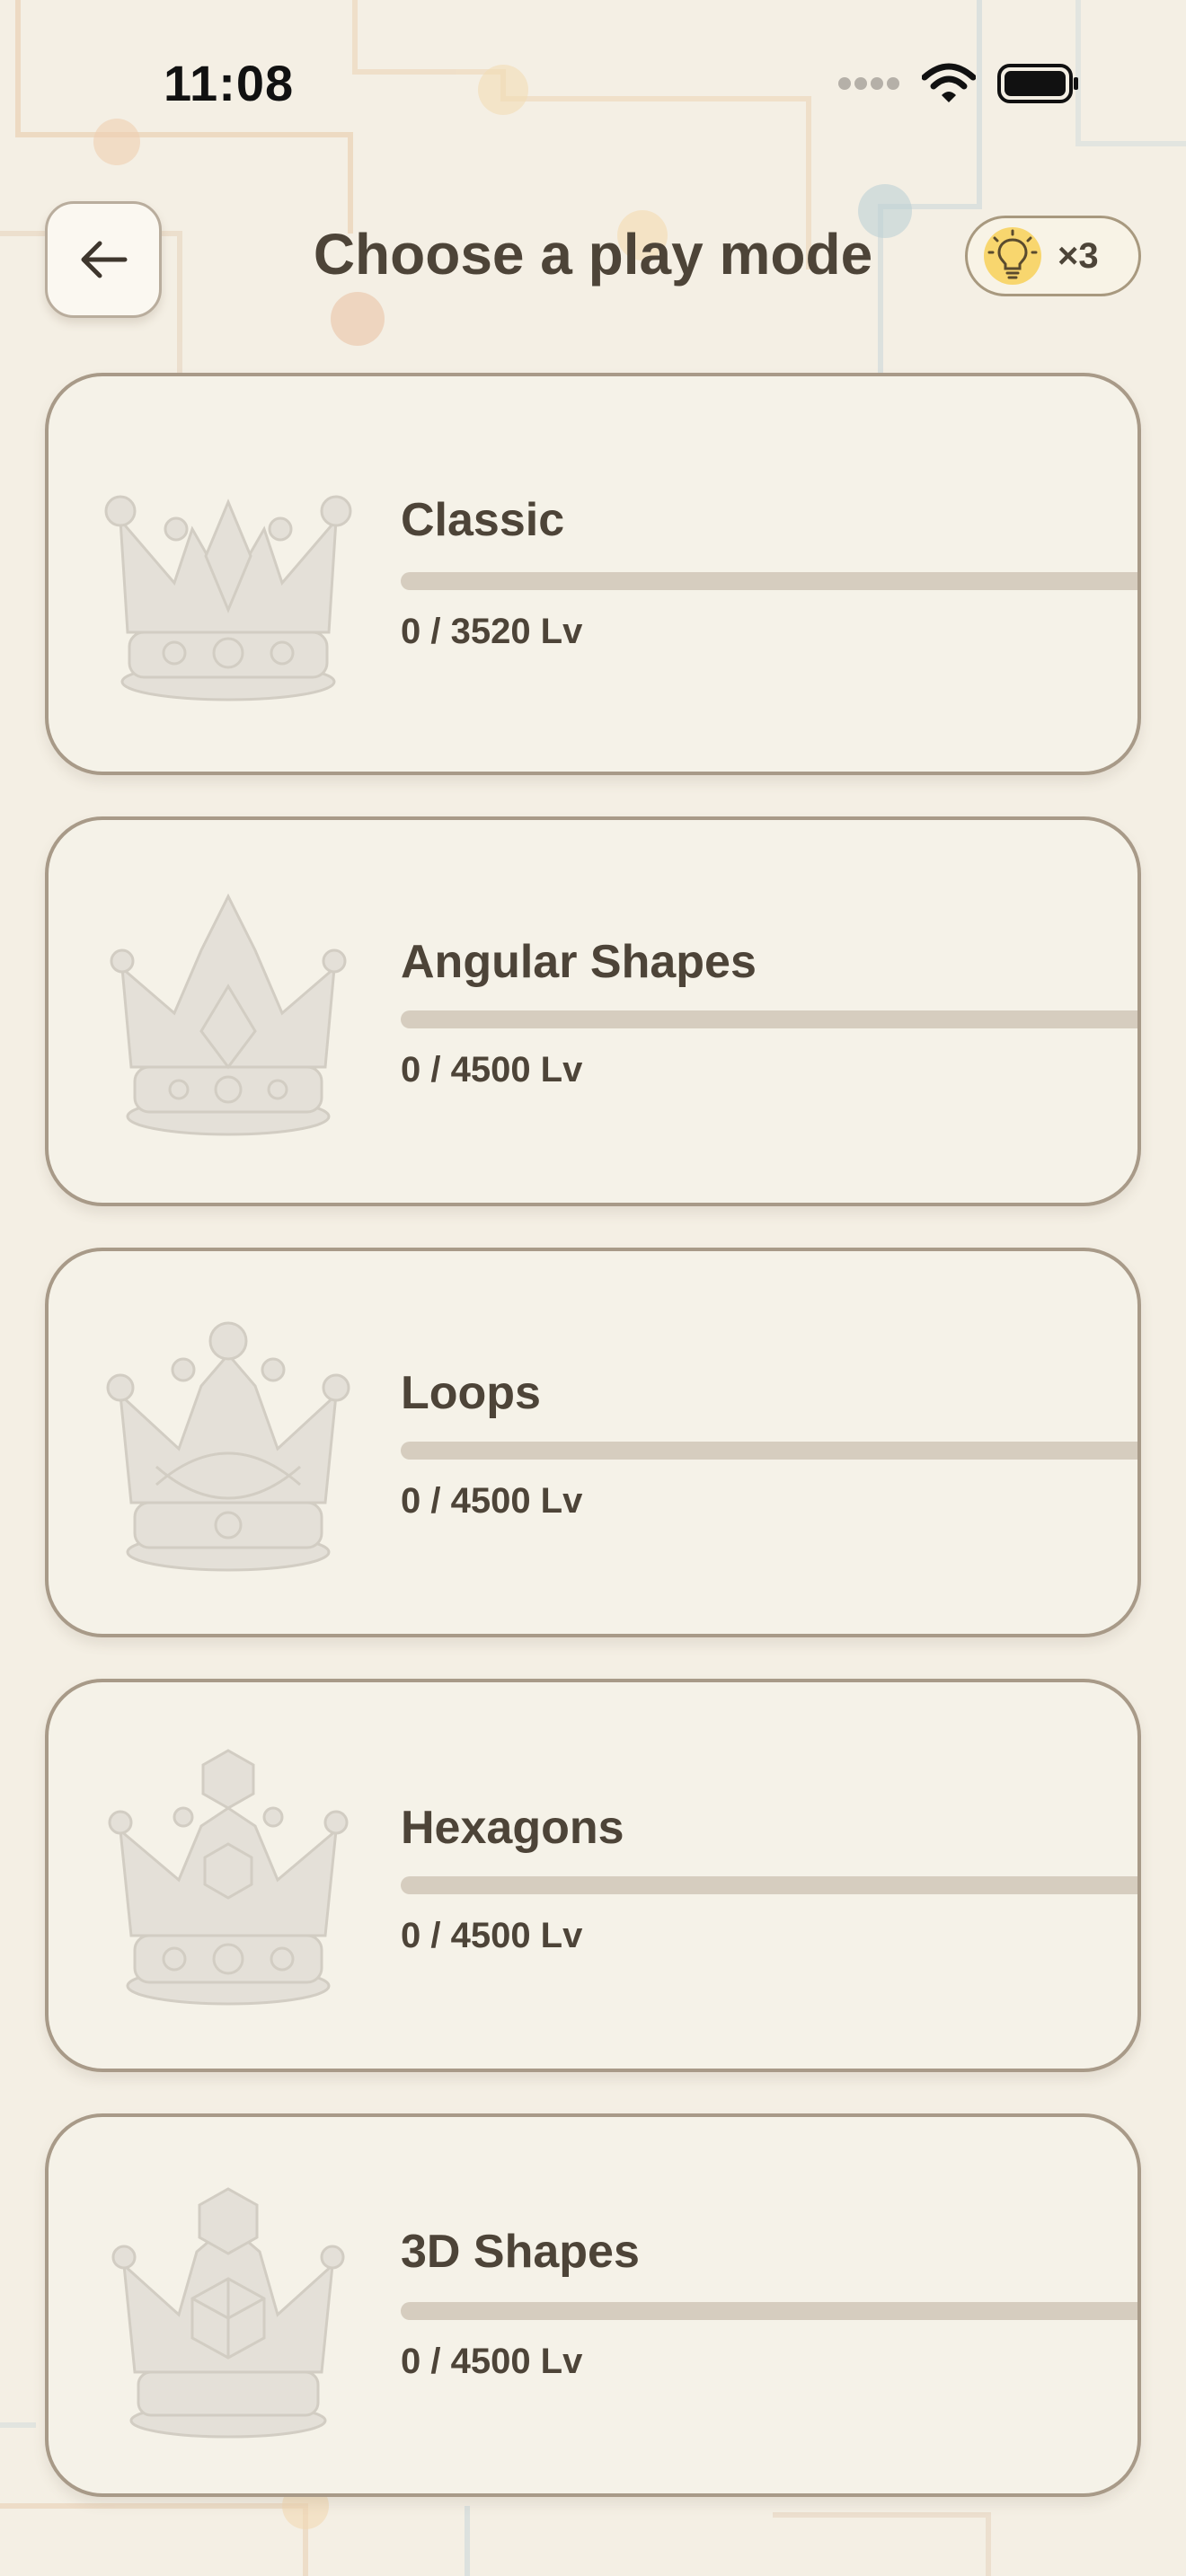 Image resolution: width=1186 pixels, height=2576 pixels. Describe the element at coordinates (483, 520) in the screenshot. I see `mode-name: Classic` at that location.